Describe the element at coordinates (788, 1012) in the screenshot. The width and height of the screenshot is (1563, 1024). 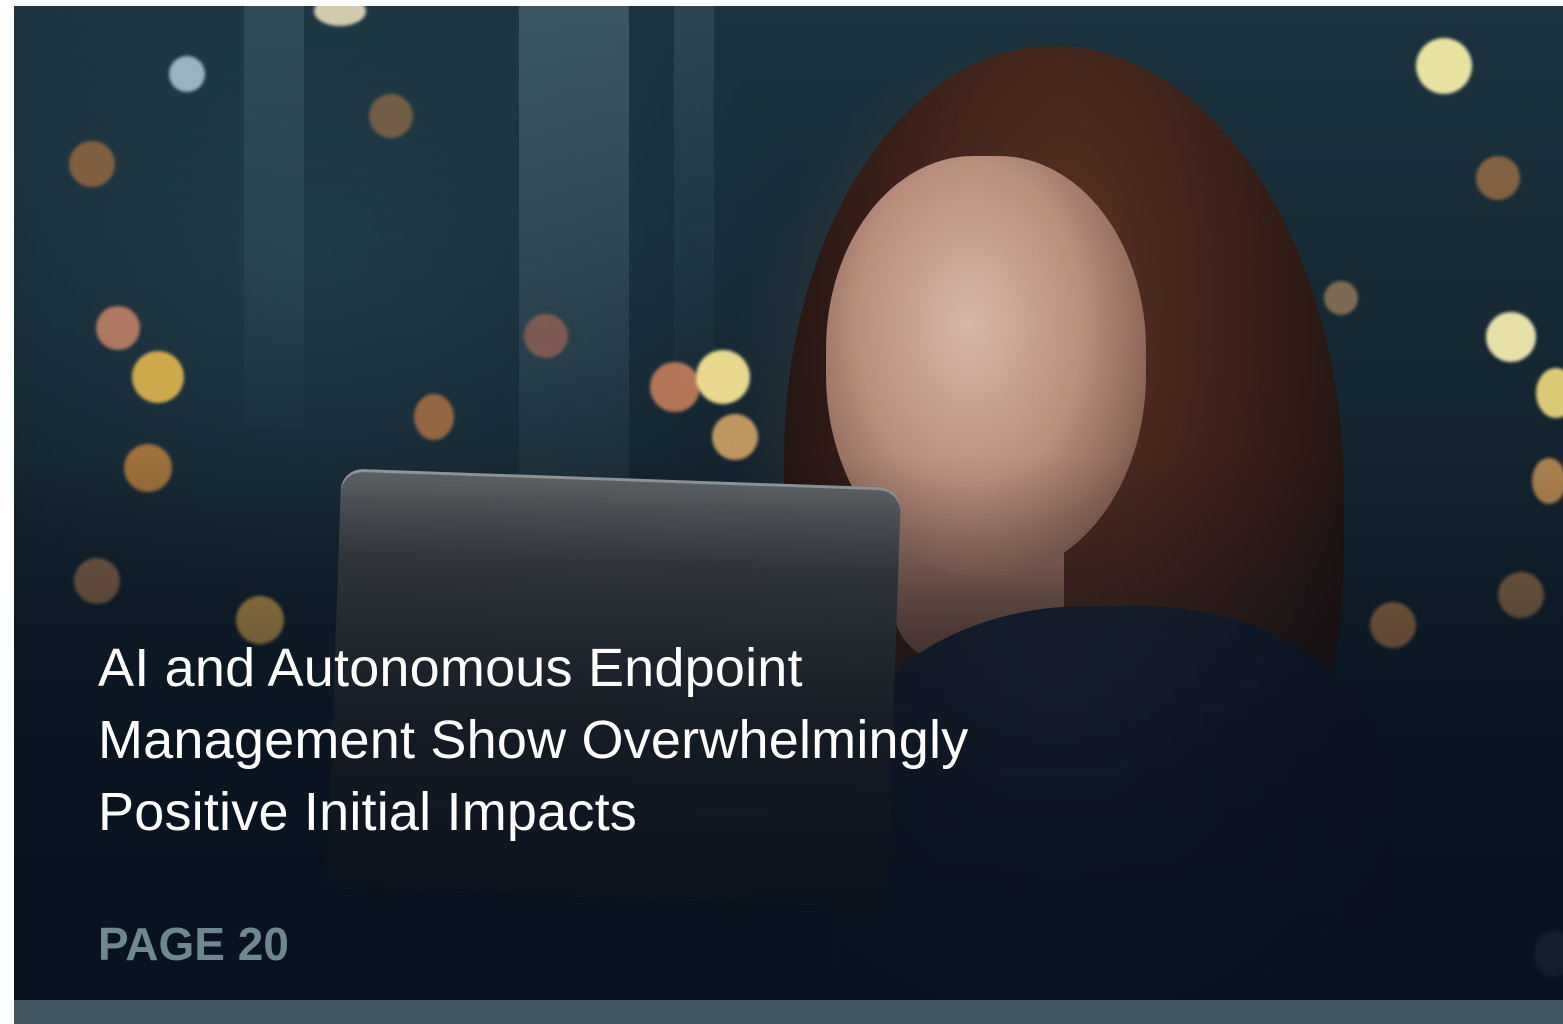
I see `footer-bar` at that location.